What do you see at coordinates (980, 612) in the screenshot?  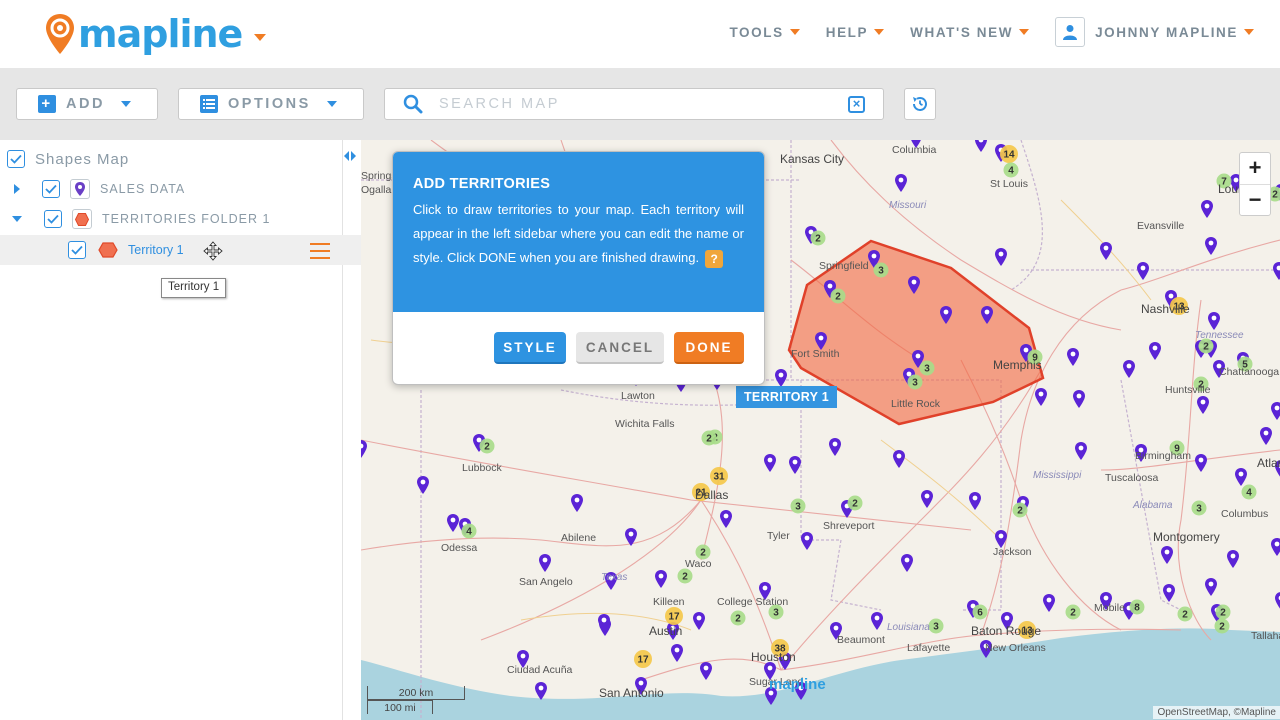 I see `cluster-badge: 6` at bounding box center [980, 612].